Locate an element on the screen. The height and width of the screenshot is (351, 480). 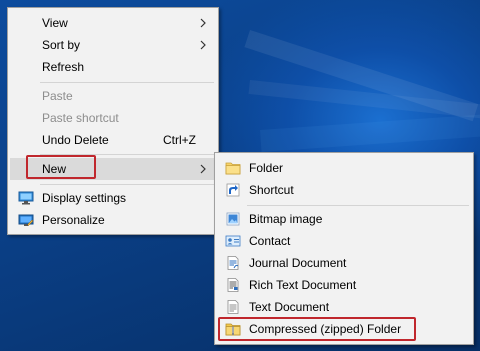
submenu-item-contact: Contact is located at coordinates (344, 241).